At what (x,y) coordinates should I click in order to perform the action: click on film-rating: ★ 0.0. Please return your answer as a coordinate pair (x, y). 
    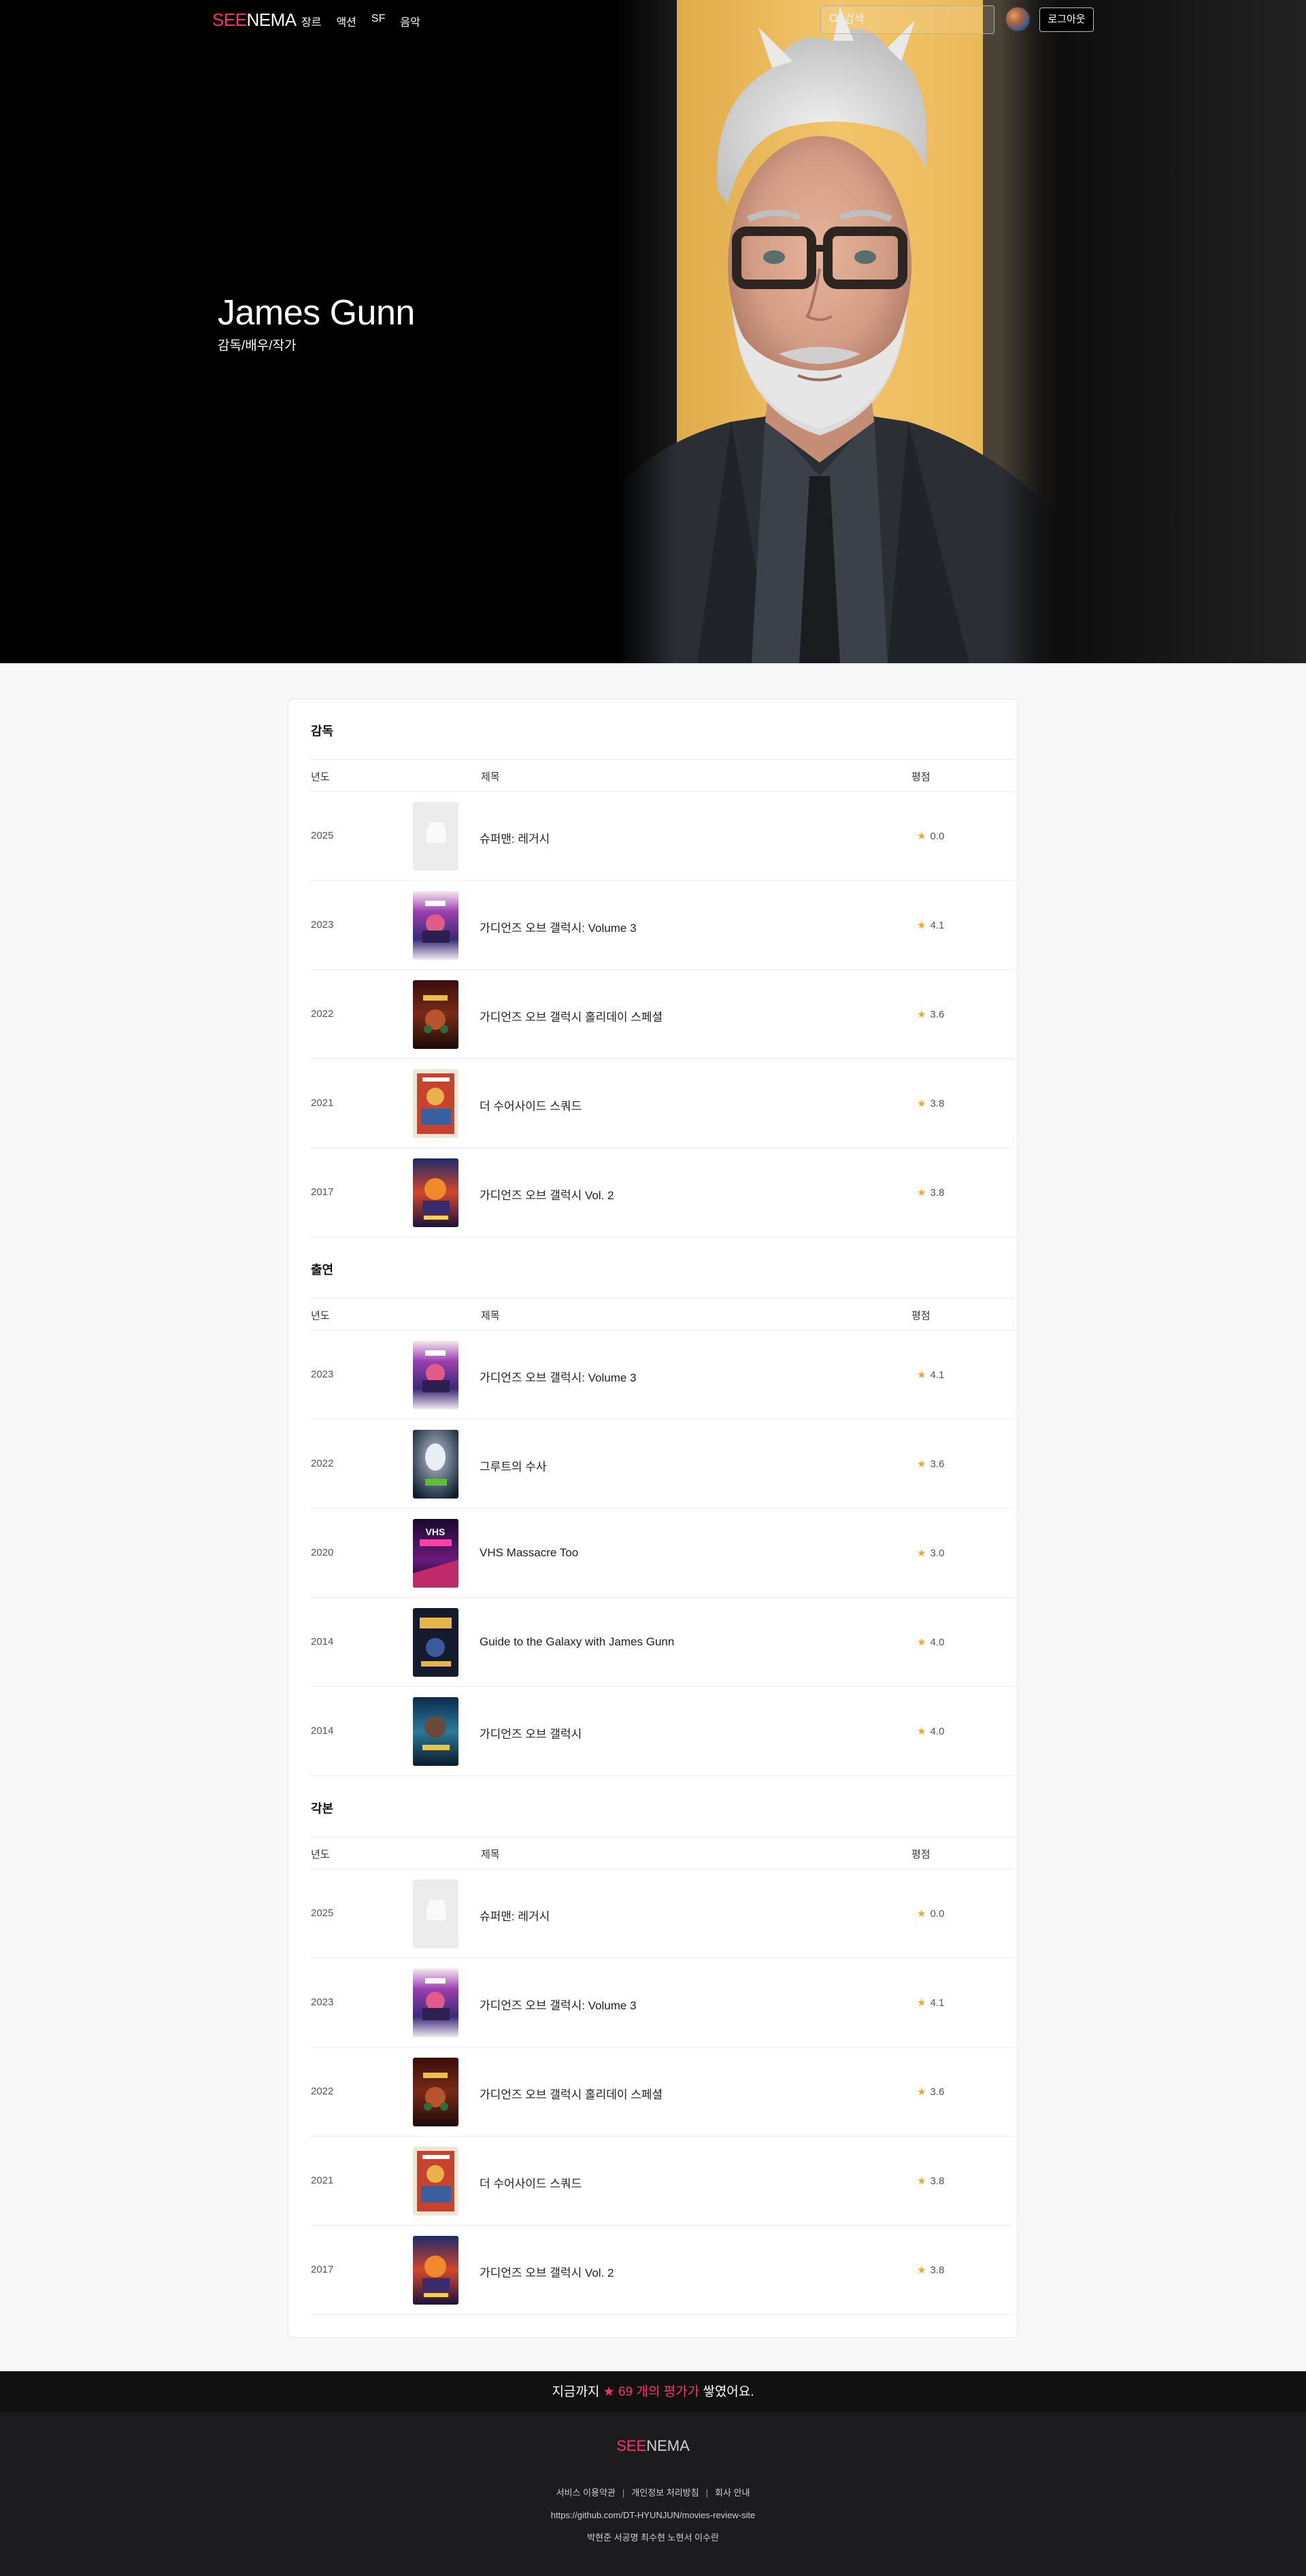
    Looking at the image, I should click on (930, 1913).